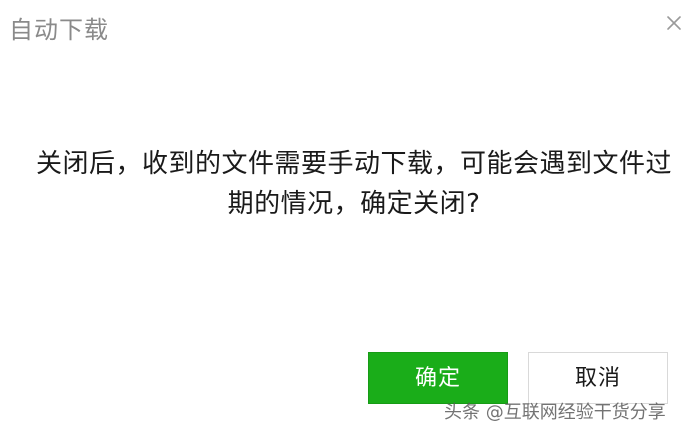 The height and width of the screenshot is (436, 692). I want to click on close-icon, so click(674, 23).